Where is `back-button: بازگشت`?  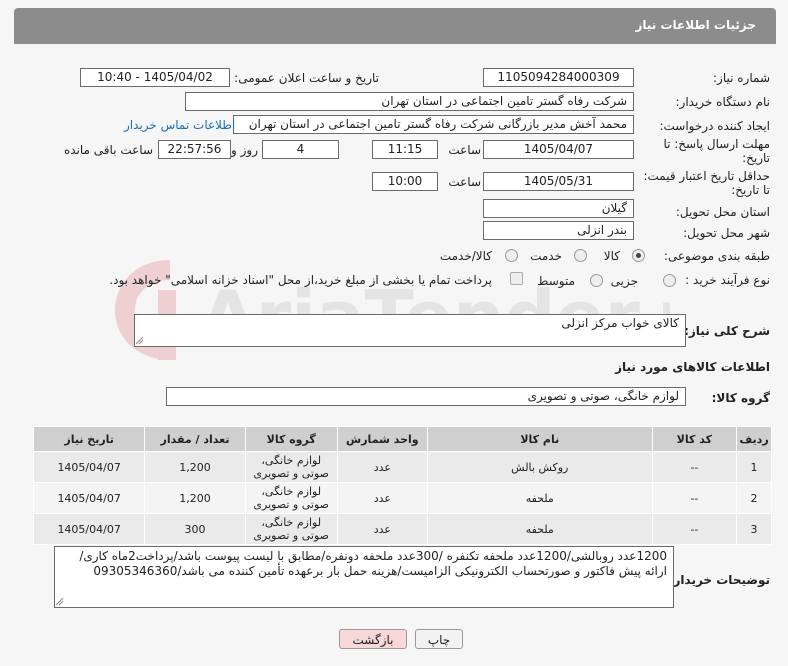 back-button: بازگشت is located at coordinates (373, 639).